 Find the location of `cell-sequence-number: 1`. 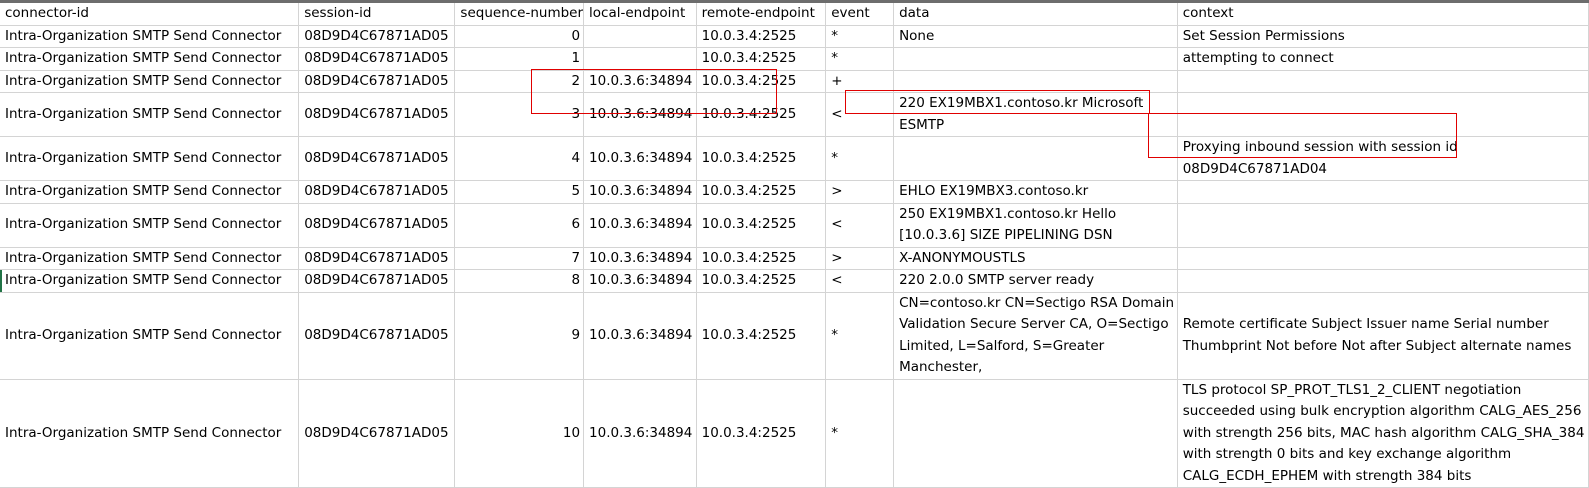

cell-sequence-number: 1 is located at coordinates (519, 59).